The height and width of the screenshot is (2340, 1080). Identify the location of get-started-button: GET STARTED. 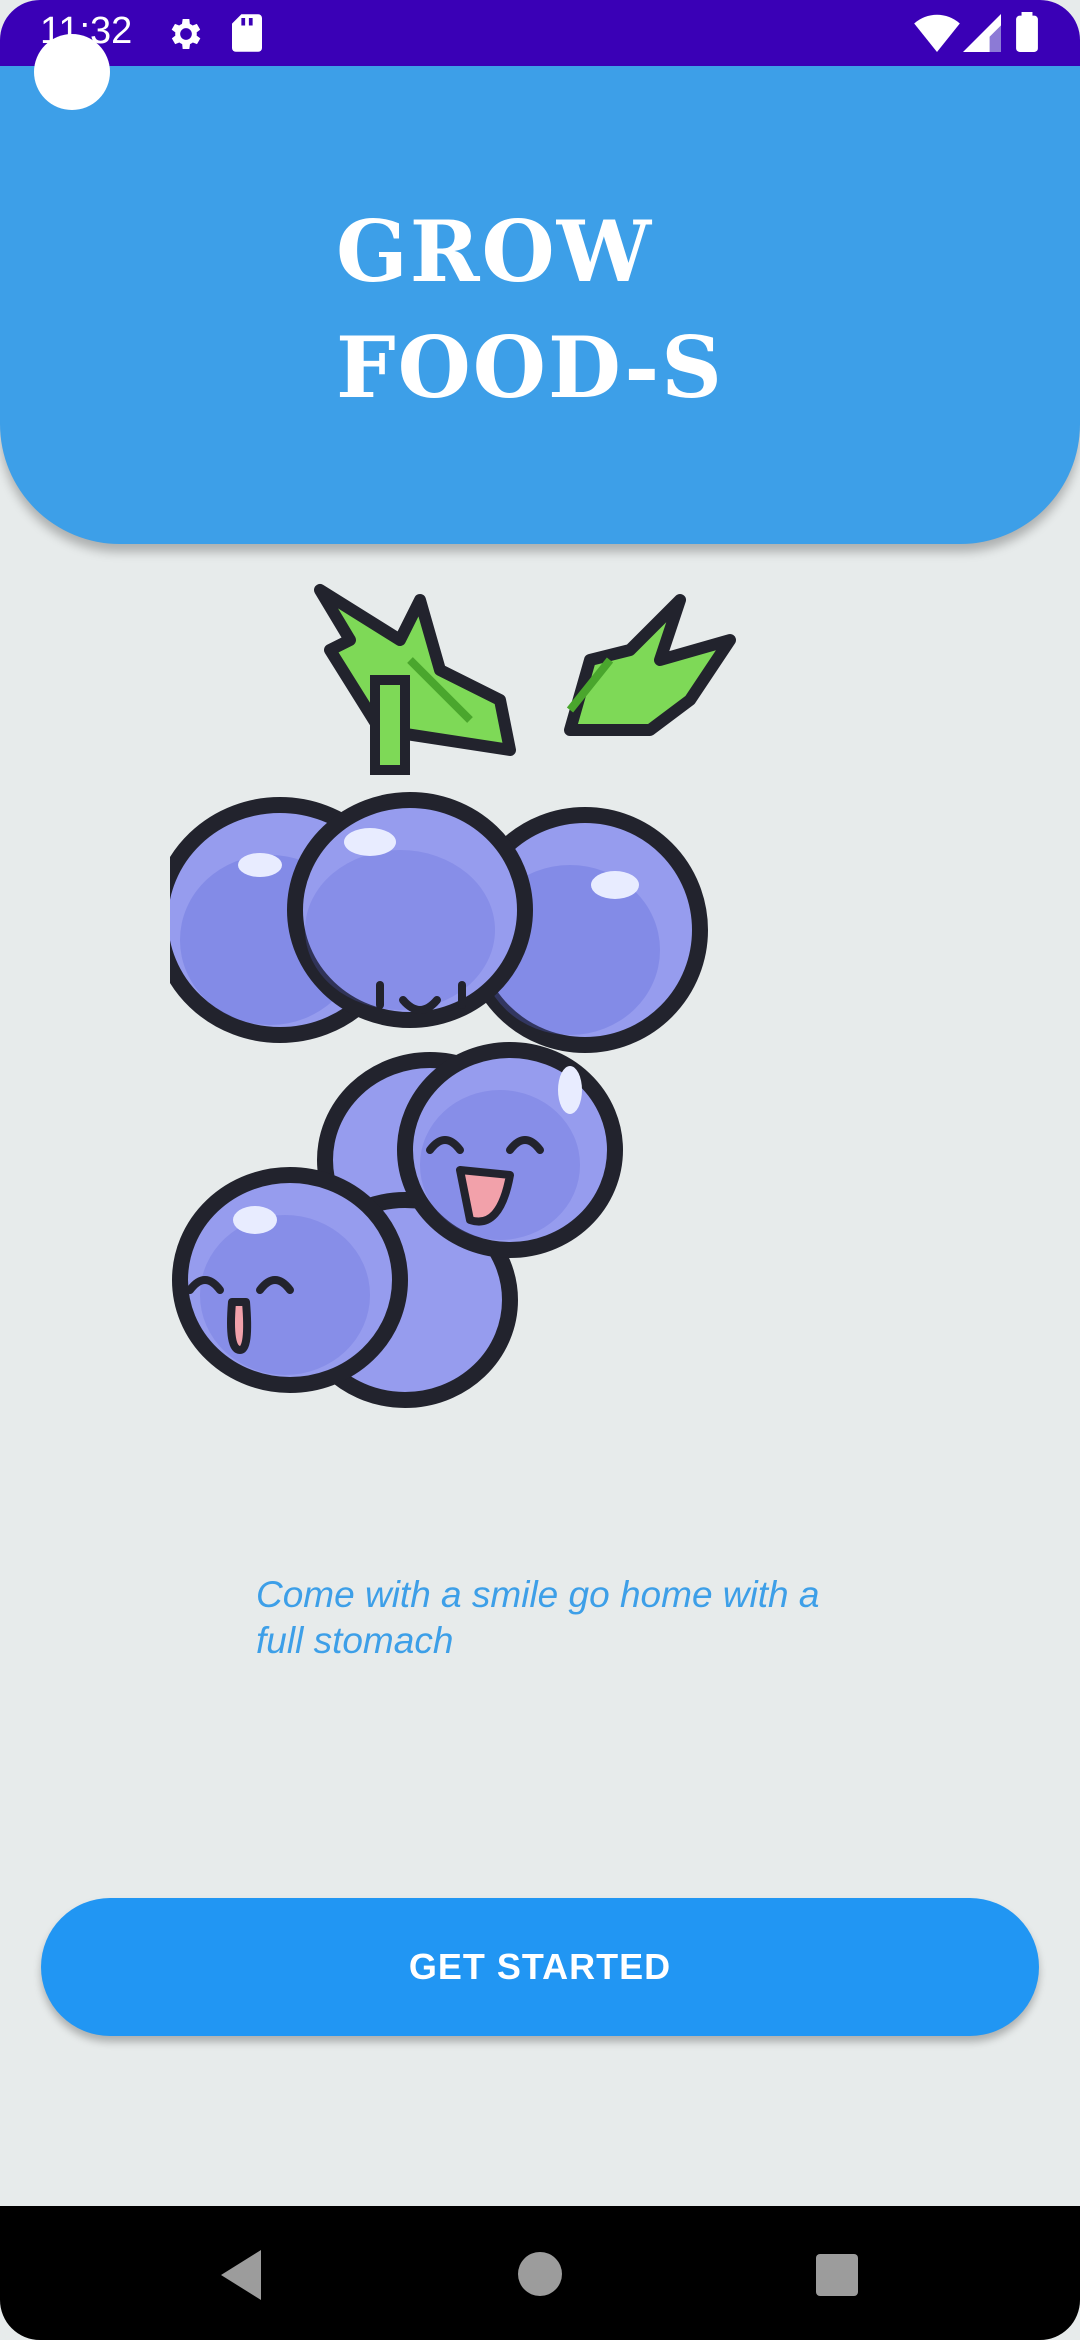
(540, 1967).